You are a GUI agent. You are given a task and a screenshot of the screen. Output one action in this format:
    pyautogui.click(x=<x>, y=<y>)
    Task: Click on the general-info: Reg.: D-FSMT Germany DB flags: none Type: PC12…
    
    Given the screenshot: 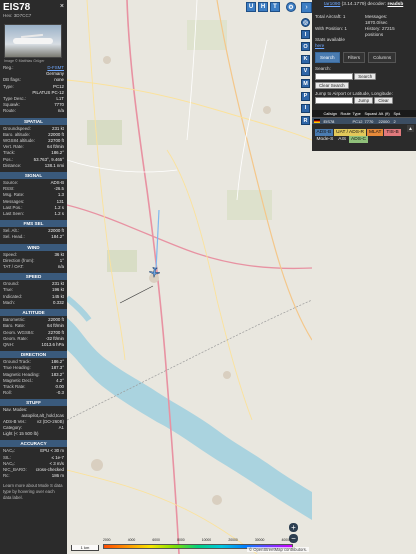 What is the action you would take?
    pyautogui.click(x=33, y=90)
    